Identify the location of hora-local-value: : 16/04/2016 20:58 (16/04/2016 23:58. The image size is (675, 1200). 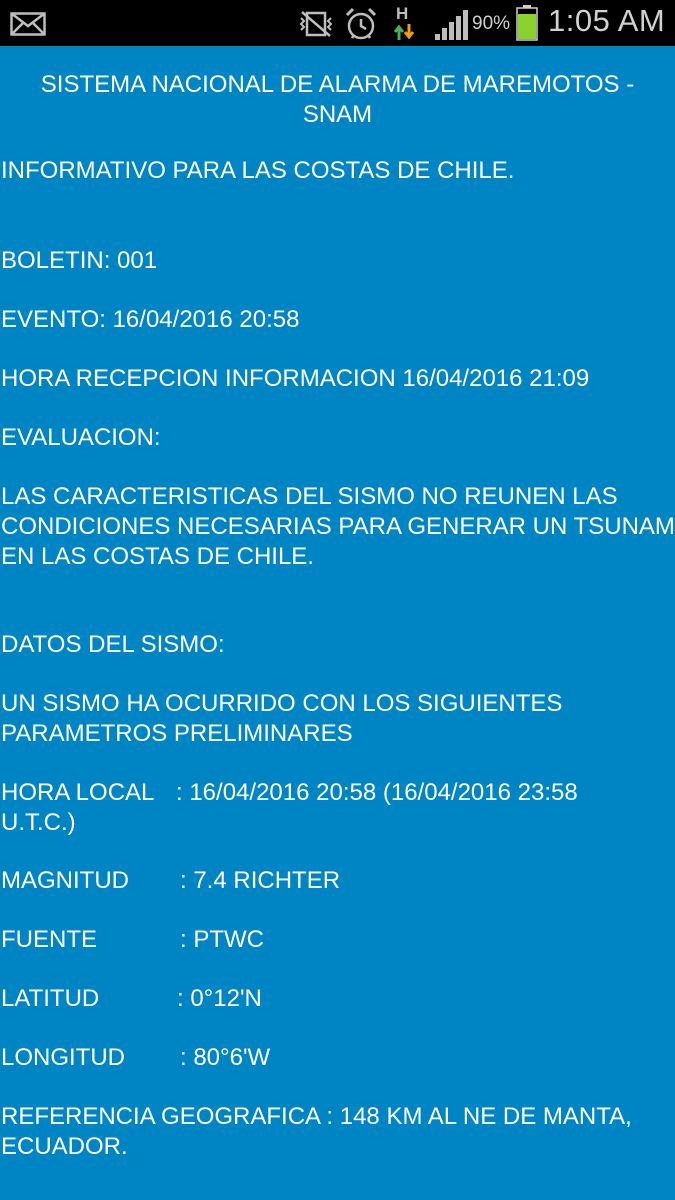
(377, 792).